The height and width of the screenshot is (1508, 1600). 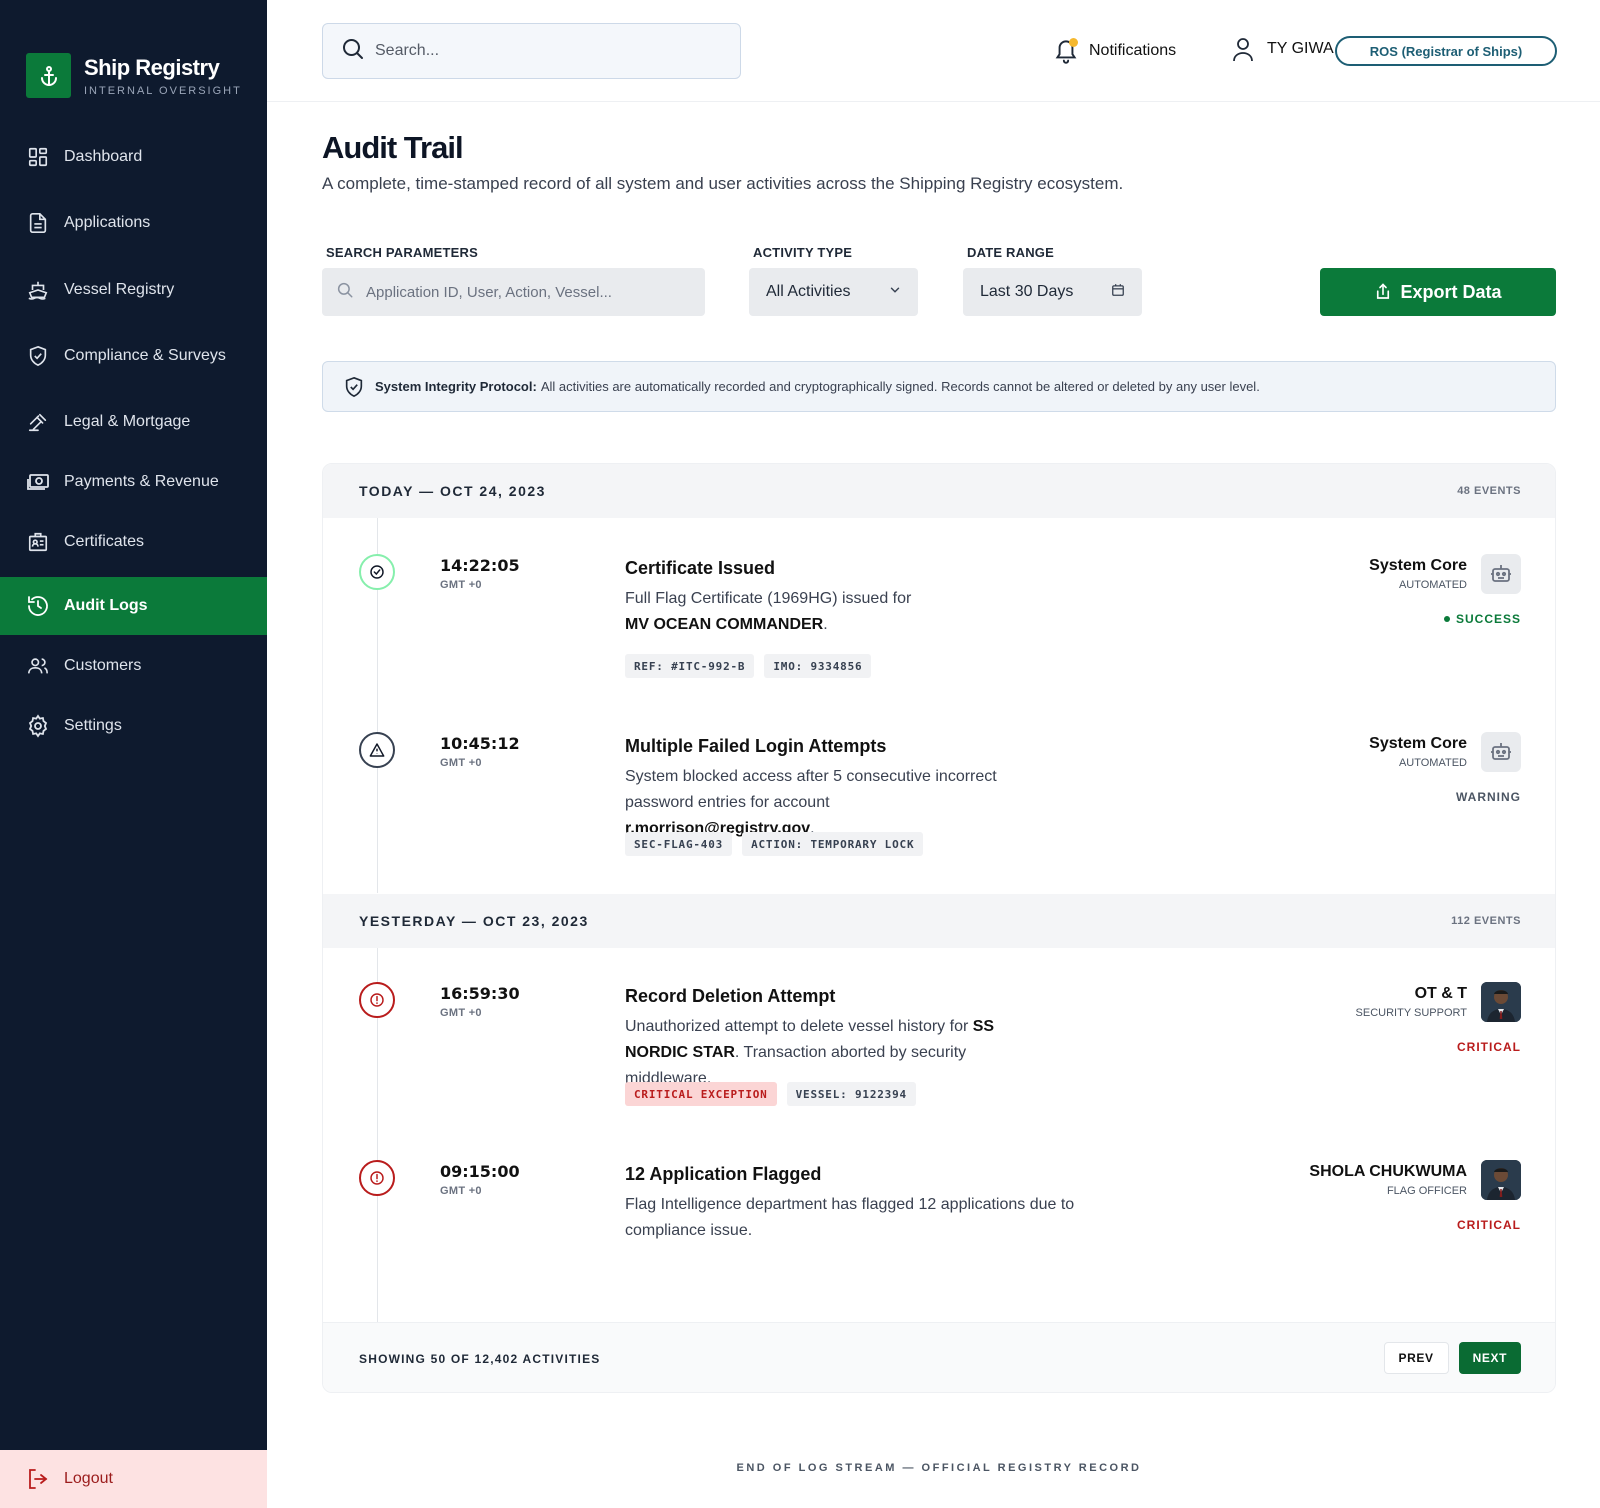 I want to click on sidebar-item-dashboard: Dashboard, so click(x=133, y=157).